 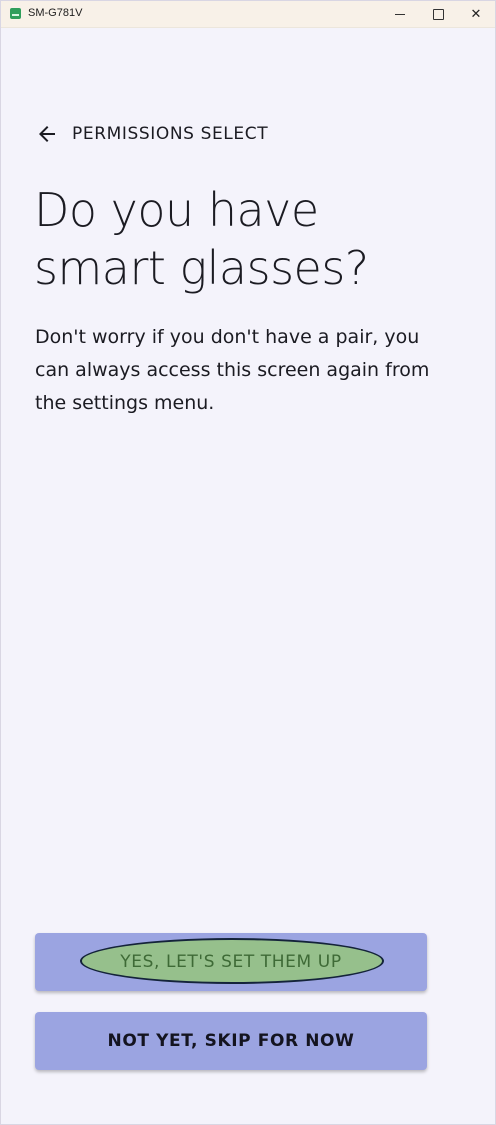 What do you see at coordinates (170, 134) in the screenshot?
I see `header-title: PERMISSIONS SELECT` at bounding box center [170, 134].